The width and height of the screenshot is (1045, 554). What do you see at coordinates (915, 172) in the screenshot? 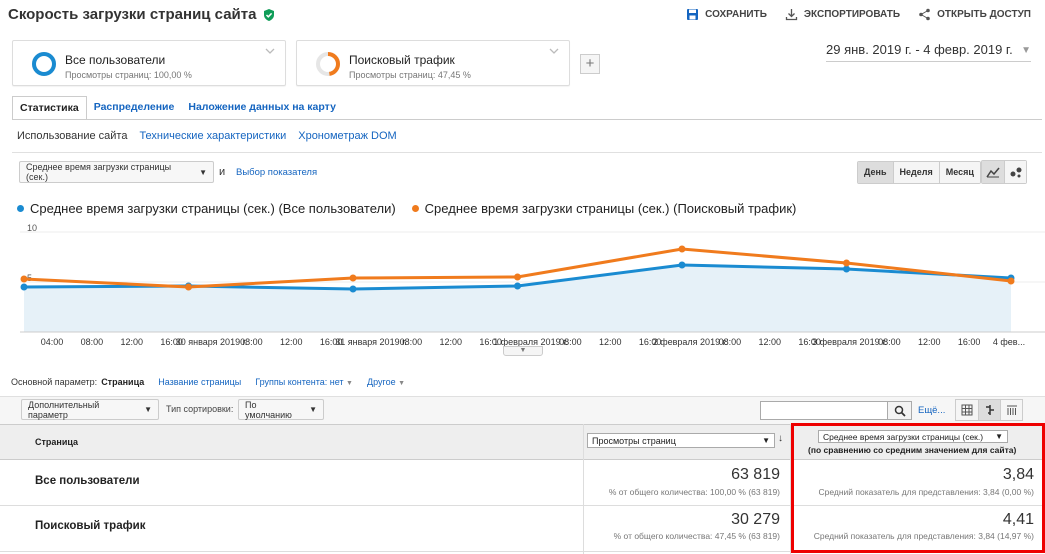
I see `period-week-button: Неделя` at bounding box center [915, 172].